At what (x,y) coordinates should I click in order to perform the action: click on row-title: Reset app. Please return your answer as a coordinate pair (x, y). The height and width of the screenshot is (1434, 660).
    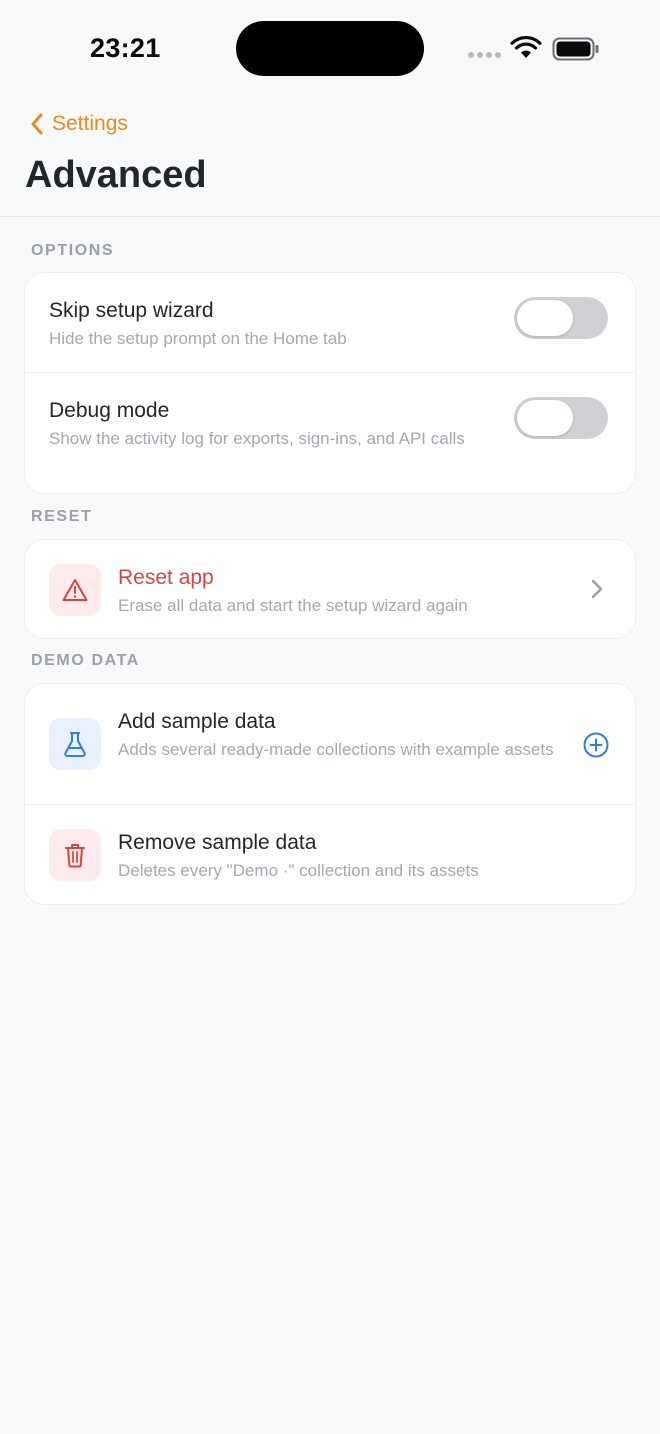
    Looking at the image, I should click on (166, 577).